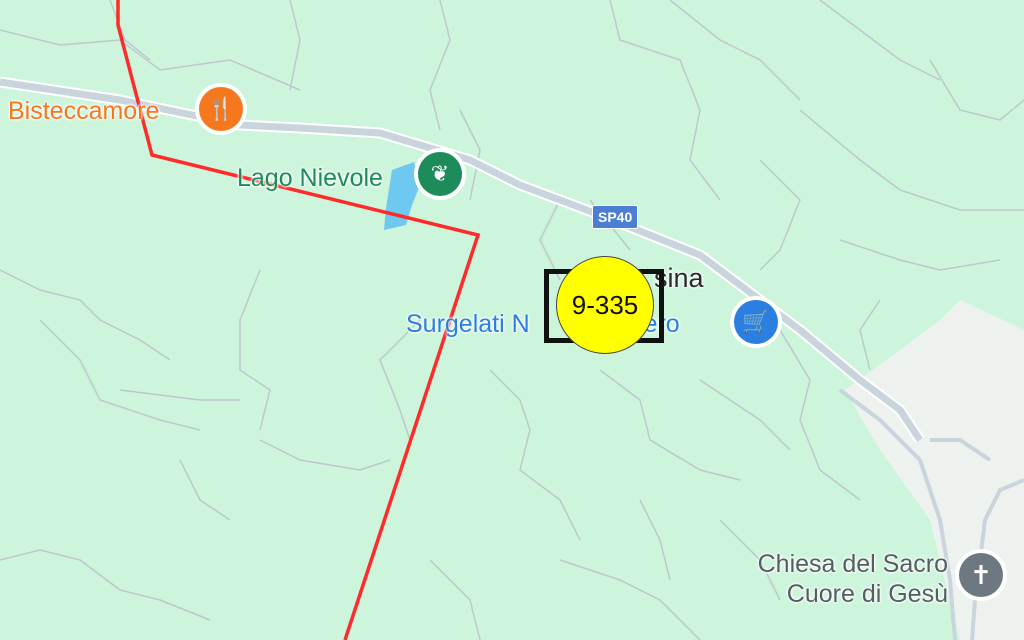 Image resolution: width=1024 pixels, height=640 pixels. Describe the element at coordinates (615, 217) in the screenshot. I see `road-shield-sp40: SP40` at that location.